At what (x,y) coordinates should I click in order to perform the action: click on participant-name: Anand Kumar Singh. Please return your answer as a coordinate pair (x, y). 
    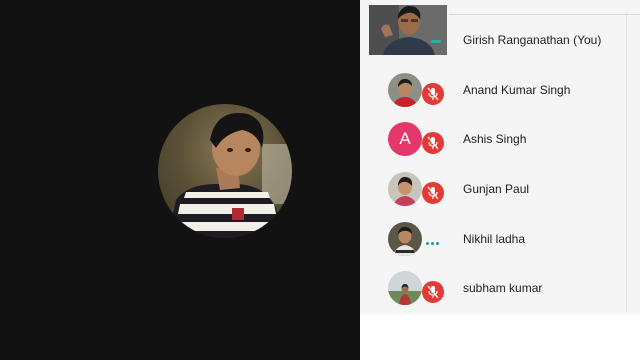
    Looking at the image, I should click on (517, 90).